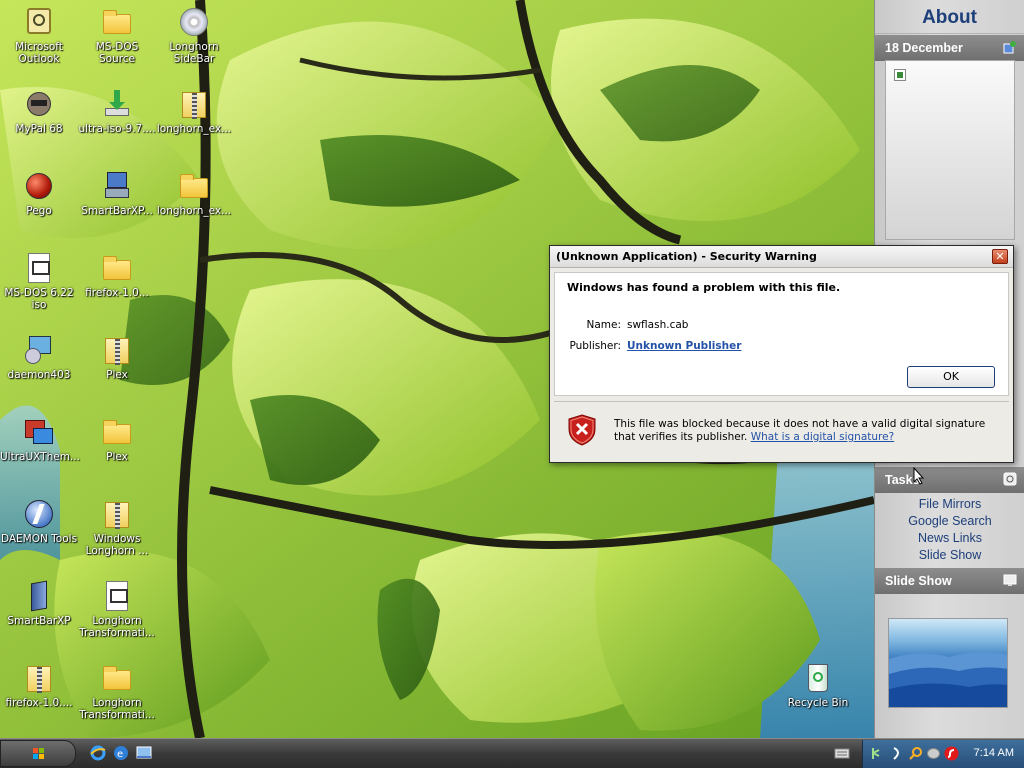 The image size is (1024, 768). Describe the element at coordinates (39, 53) in the screenshot. I see `desktop-icon-label: Microsoft Outlook` at that location.